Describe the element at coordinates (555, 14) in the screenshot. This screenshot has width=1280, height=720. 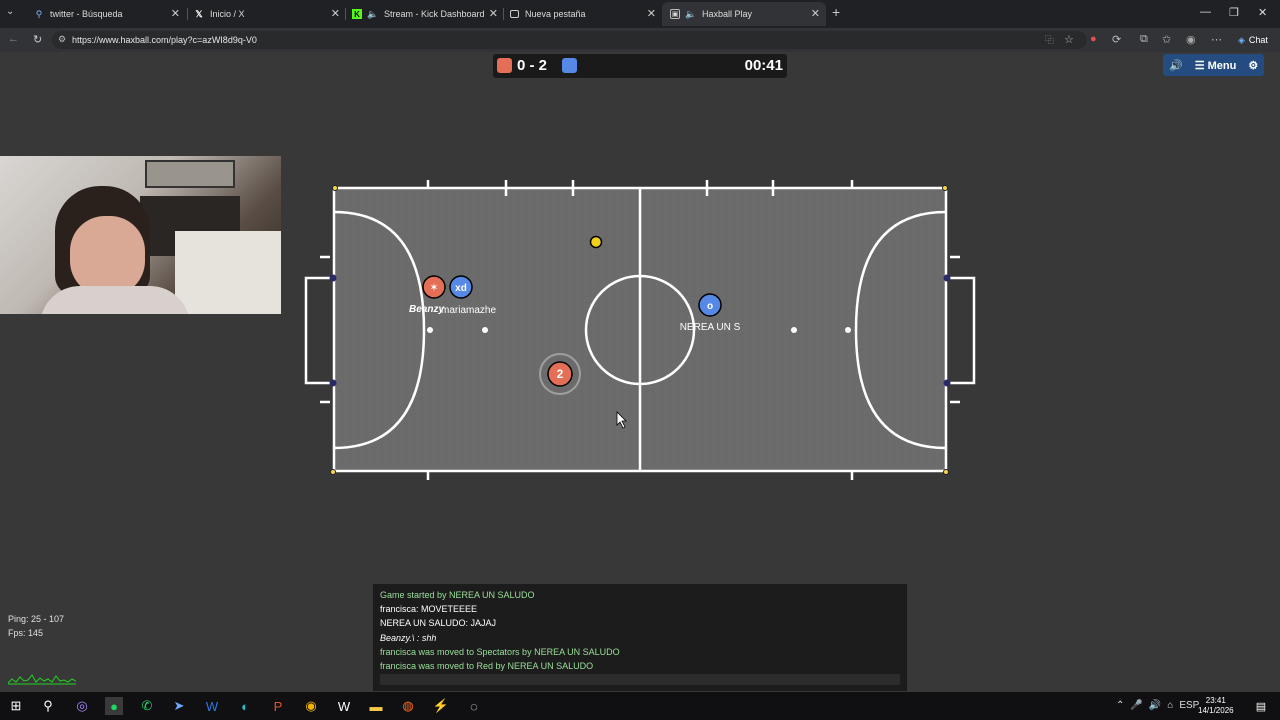
I see `tab-title: Nueva pestaña` at that location.